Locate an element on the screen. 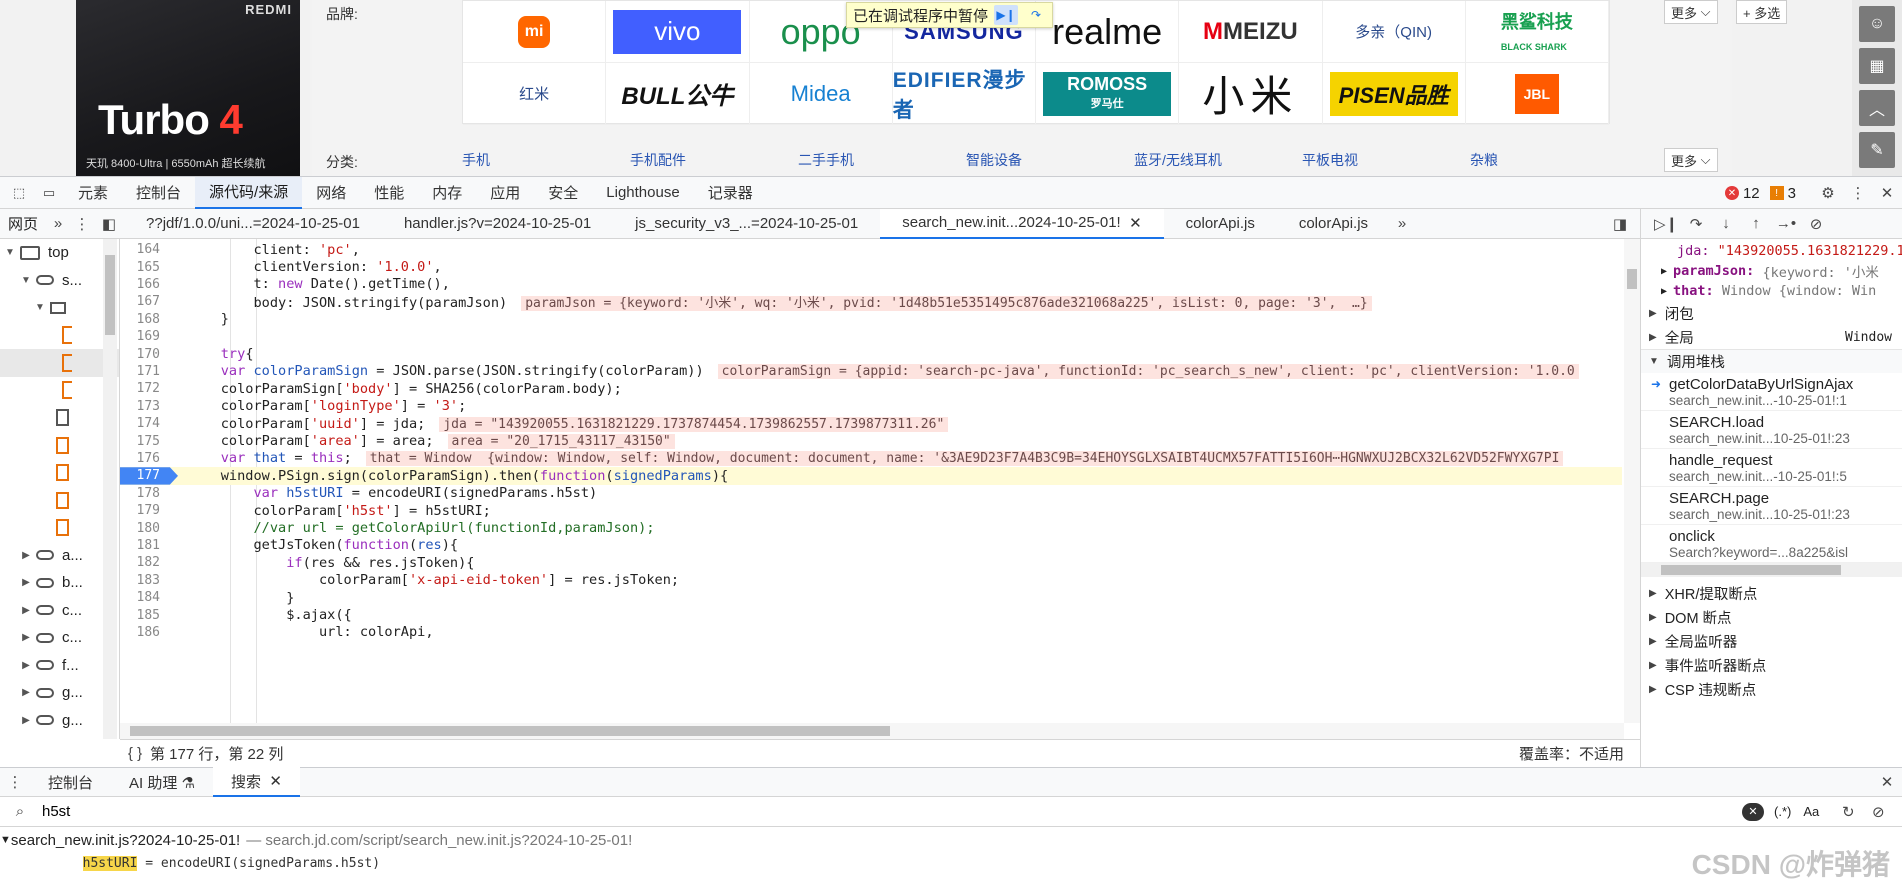 The height and width of the screenshot is (881, 1902). match-case-toggle: Aa is located at coordinates (1811, 811).